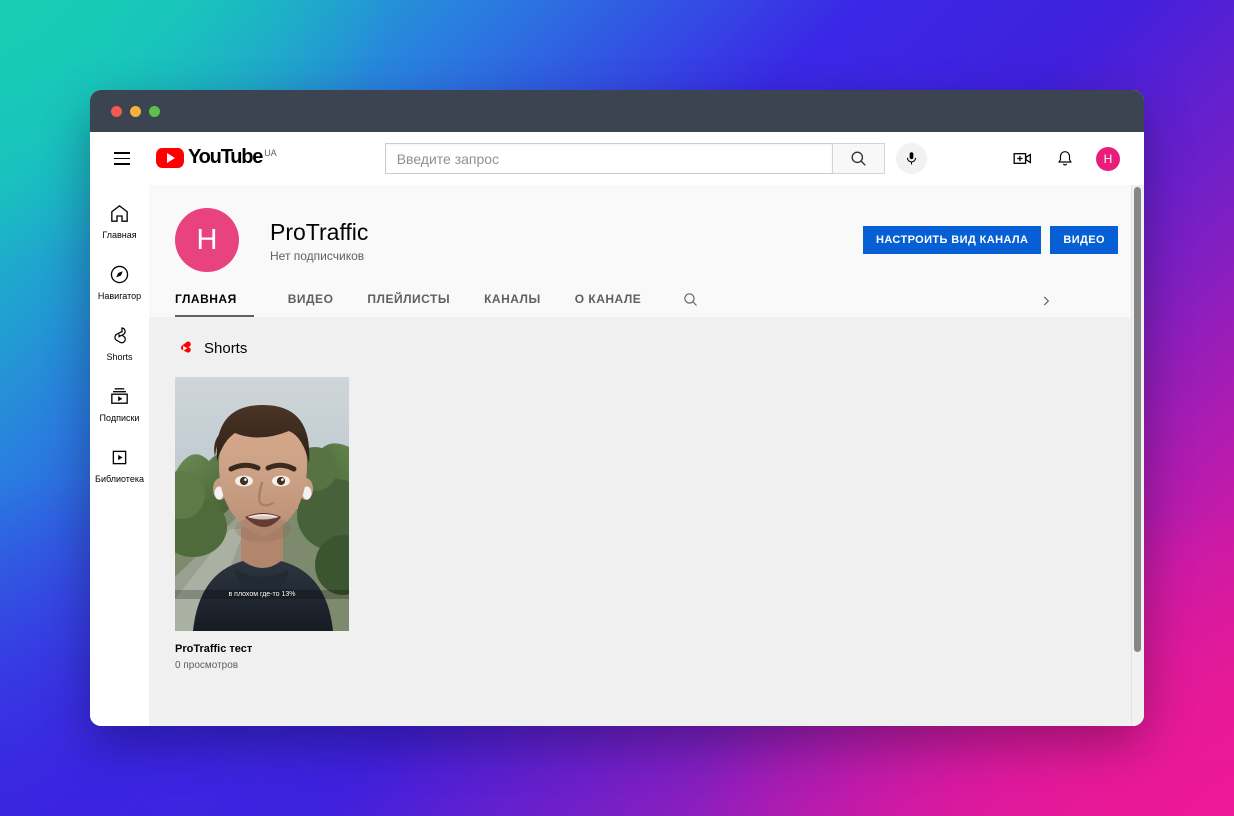  Describe the element at coordinates (207, 665) in the screenshot. I see `video-view-count: 0 просмотров` at that location.